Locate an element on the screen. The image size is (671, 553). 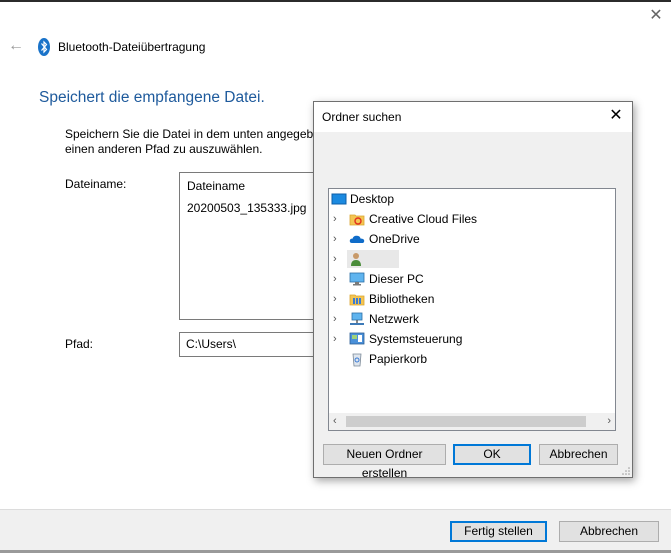
tree-item-label: Bibliotheken is located at coordinates (402, 299).